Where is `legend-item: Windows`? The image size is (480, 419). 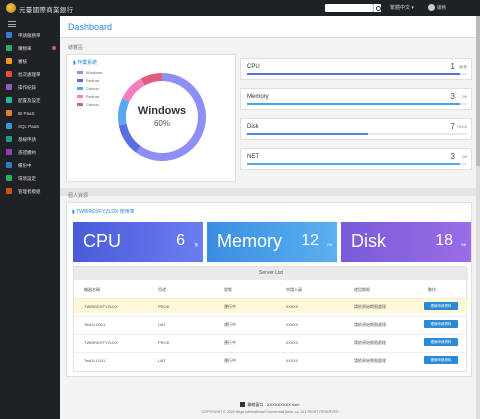 legend-item: Windows is located at coordinates (89, 74).